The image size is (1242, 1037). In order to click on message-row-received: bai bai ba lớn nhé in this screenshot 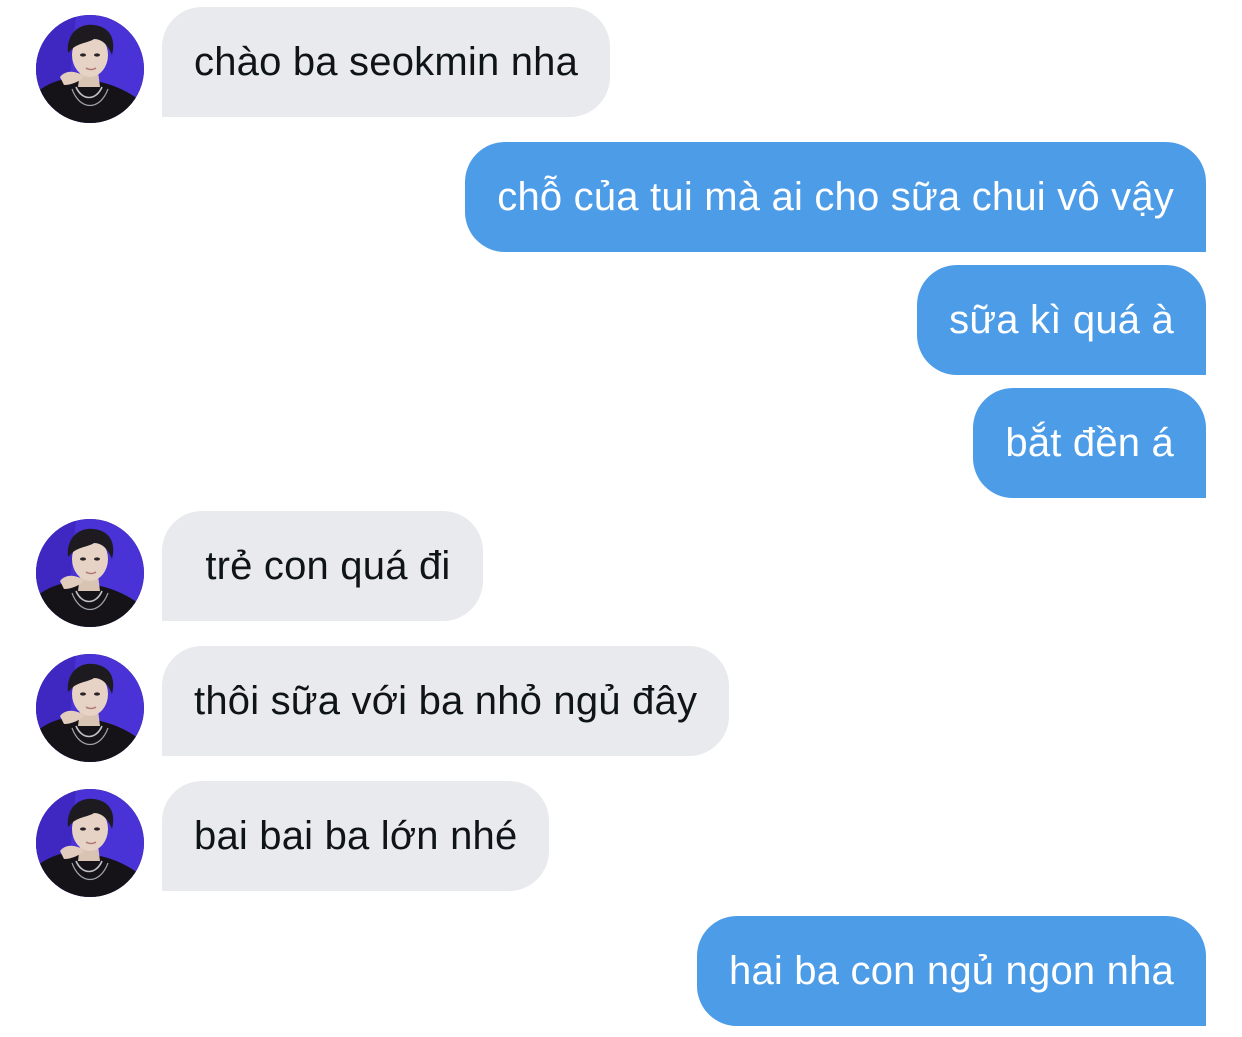, I will do `click(621, 839)`.